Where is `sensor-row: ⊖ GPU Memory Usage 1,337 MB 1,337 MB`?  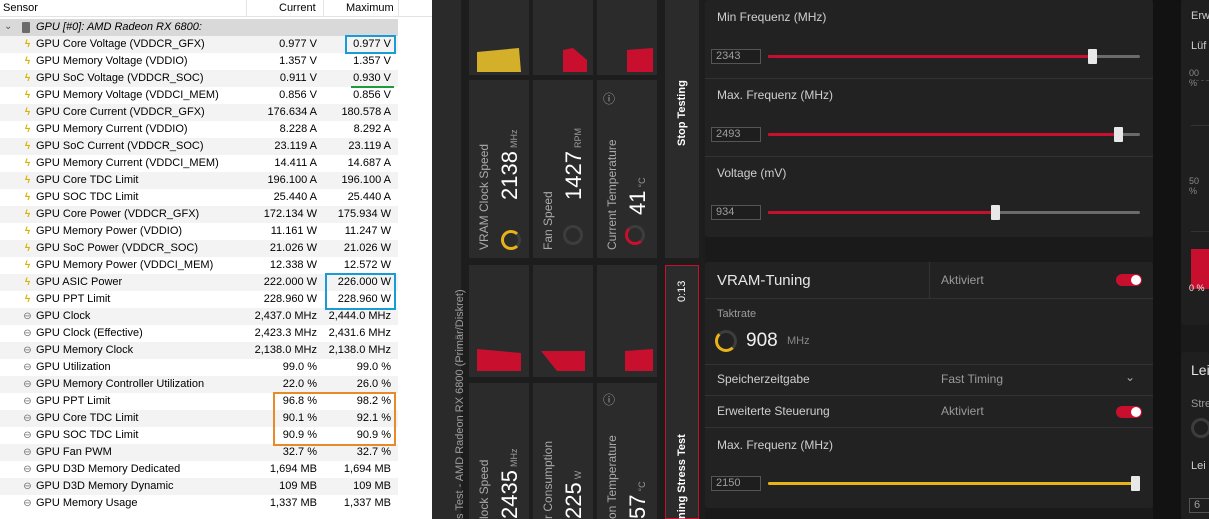
sensor-row: ⊖ GPU Memory Usage 1,337 MB 1,337 MB is located at coordinates (199, 503).